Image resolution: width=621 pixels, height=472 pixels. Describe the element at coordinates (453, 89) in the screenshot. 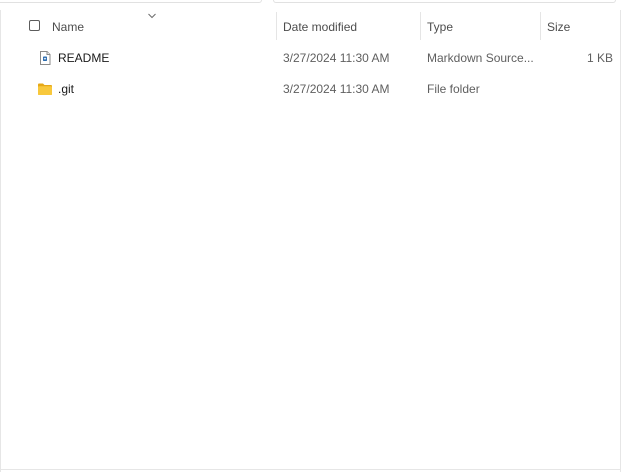

I see `file-type: File folder` at that location.